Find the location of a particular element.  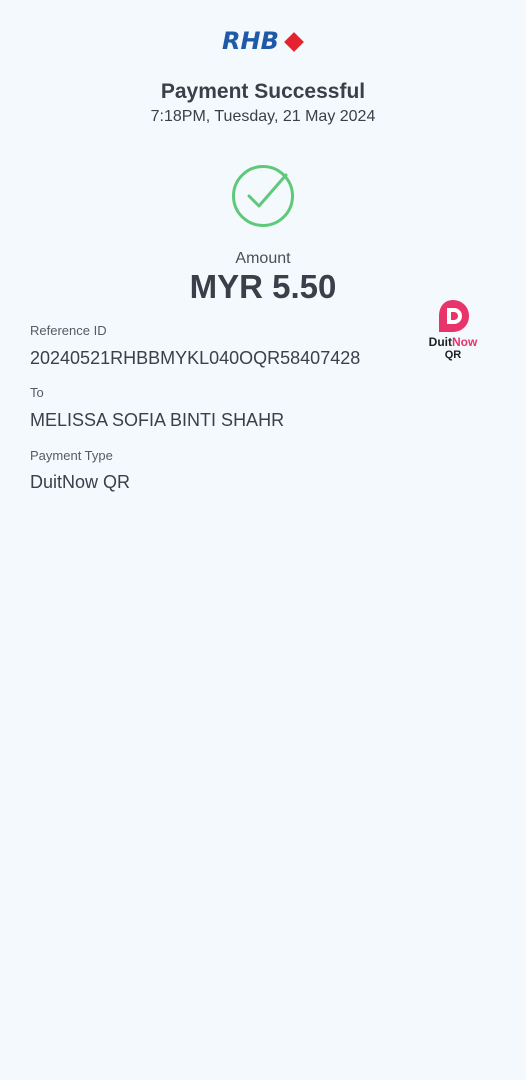

rhb-logo-text: RHB is located at coordinates (250, 41).